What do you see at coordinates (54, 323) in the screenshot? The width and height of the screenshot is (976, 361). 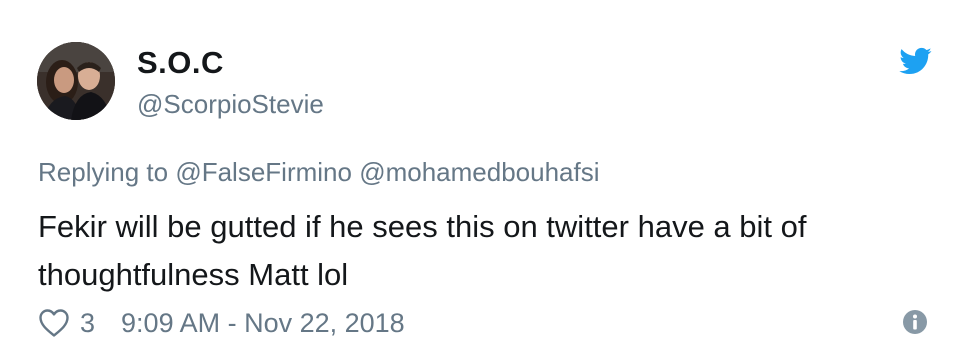 I see `heart-icon` at bounding box center [54, 323].